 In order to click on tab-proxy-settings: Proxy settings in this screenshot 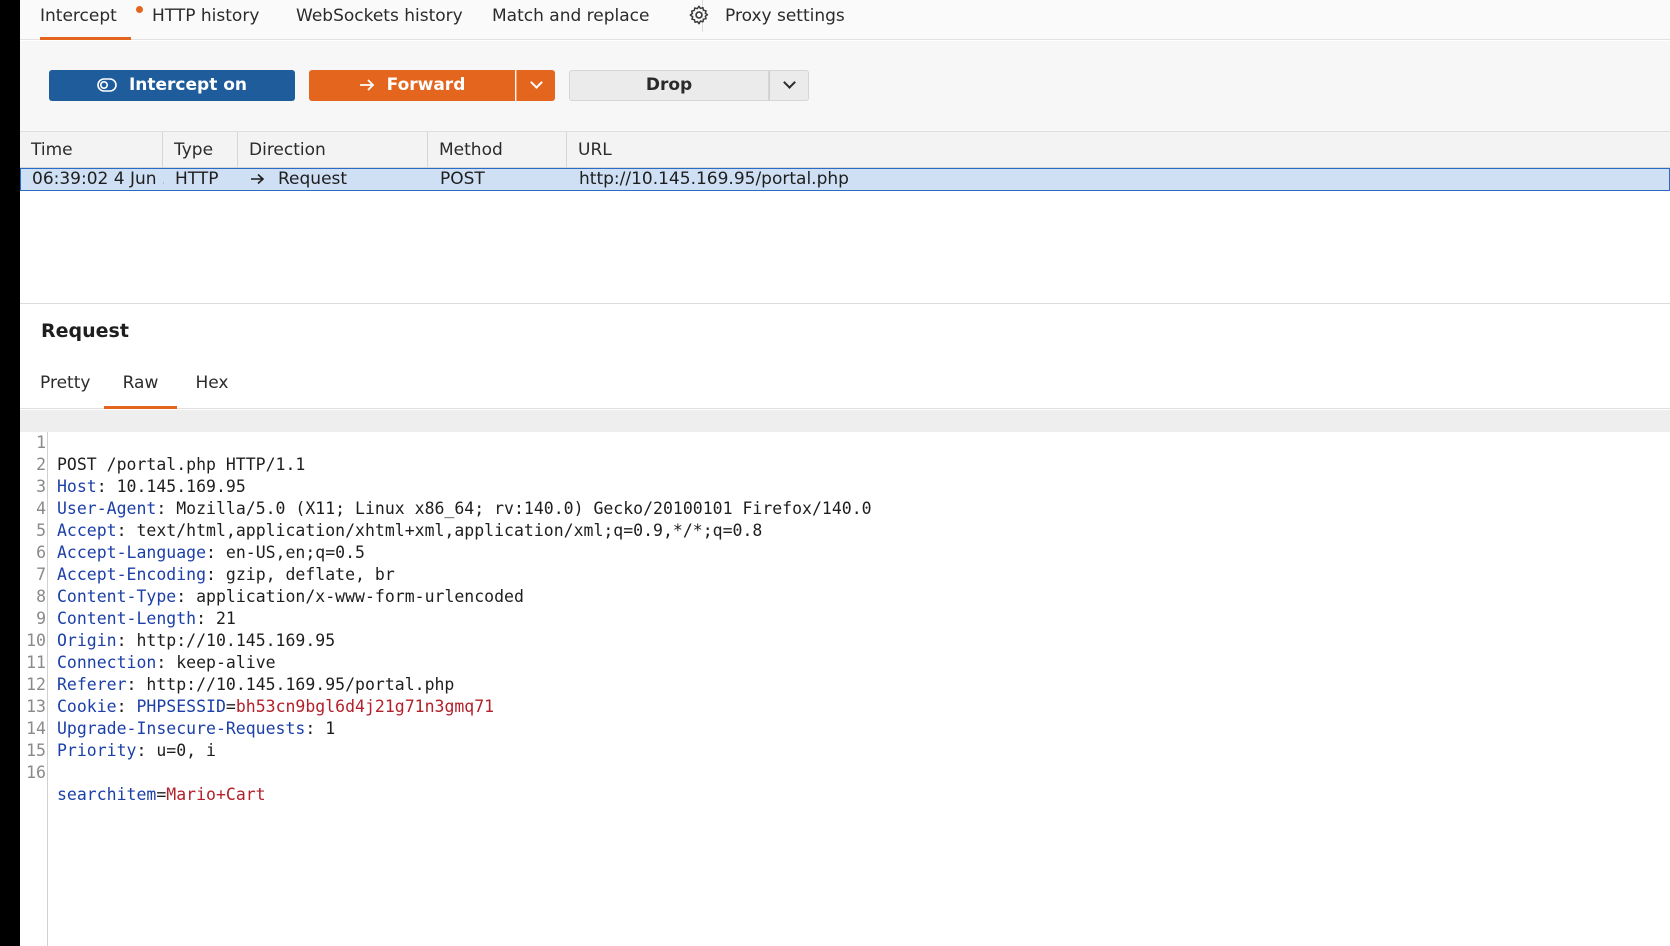, I will do `click(766, 20)`.